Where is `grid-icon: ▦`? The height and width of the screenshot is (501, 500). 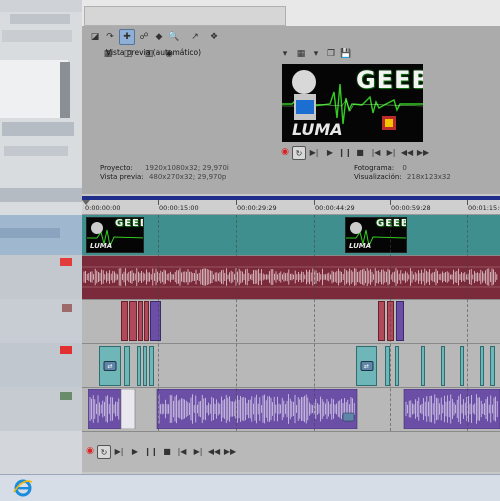 grid-icon: ▦ is located at coordinates (301, 54).